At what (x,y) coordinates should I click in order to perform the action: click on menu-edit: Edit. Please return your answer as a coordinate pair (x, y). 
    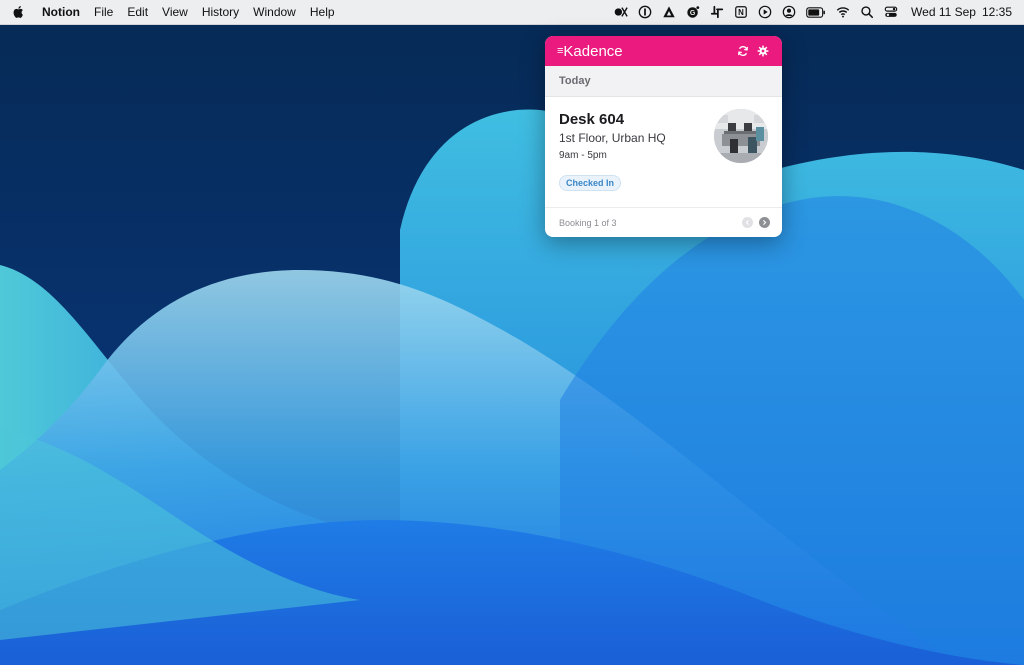
    Looking at the image, I should click on (137, 12).